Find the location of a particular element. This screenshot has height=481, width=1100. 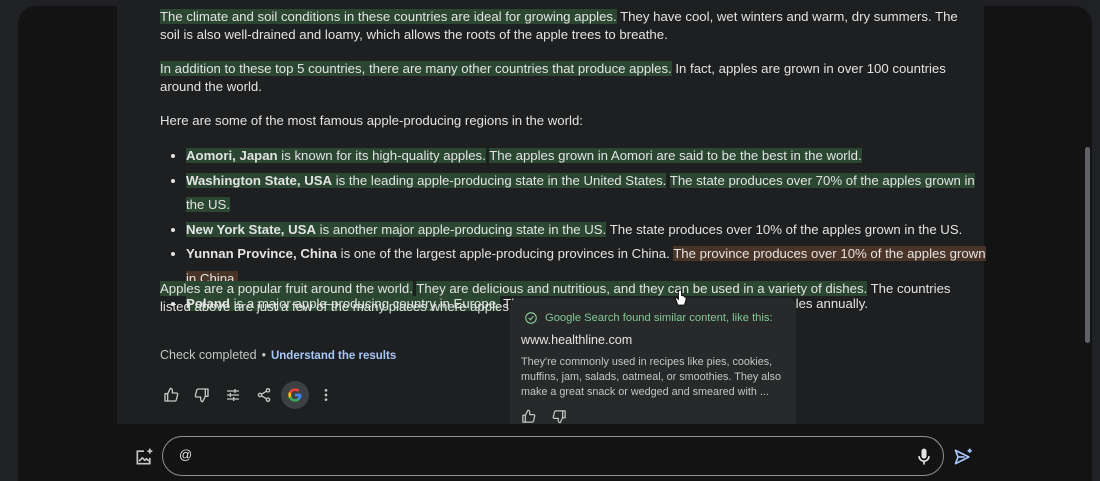

google-icon is located at coordinates (295, 395).